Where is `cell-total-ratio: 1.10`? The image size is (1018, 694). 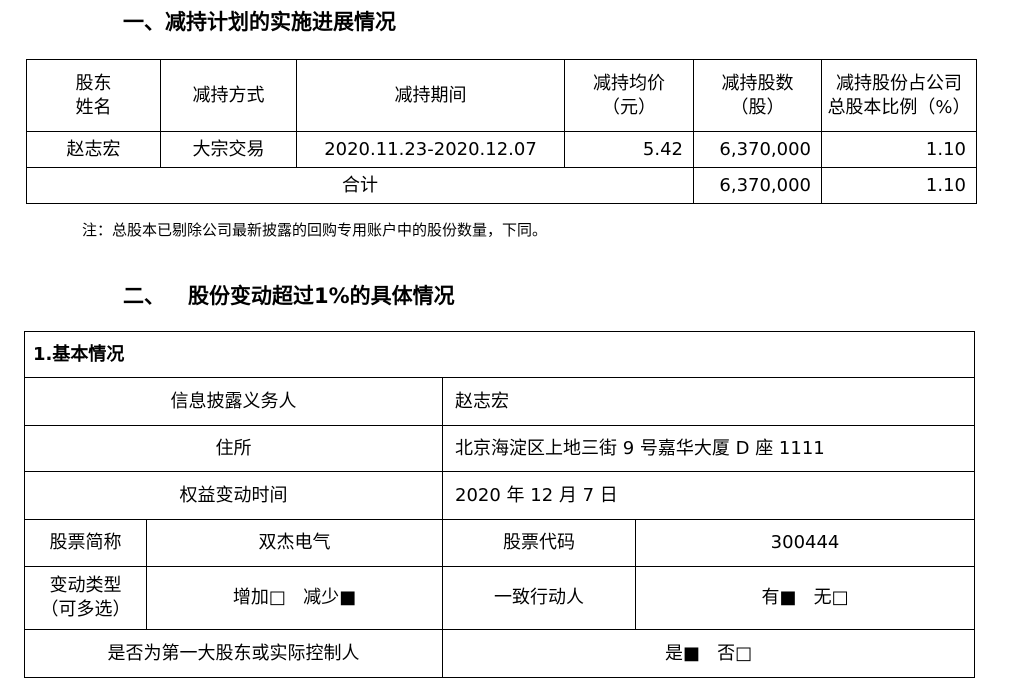 cell-total-ratio: 1.10 is located at coordinates (899, 185).